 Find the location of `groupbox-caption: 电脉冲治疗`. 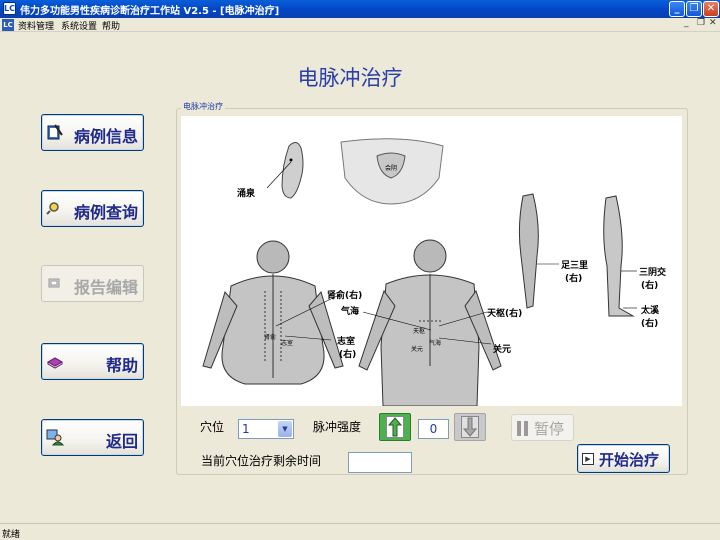

groupbox-caption: 电脉冲治疗 is located at coordinates (203, 106).